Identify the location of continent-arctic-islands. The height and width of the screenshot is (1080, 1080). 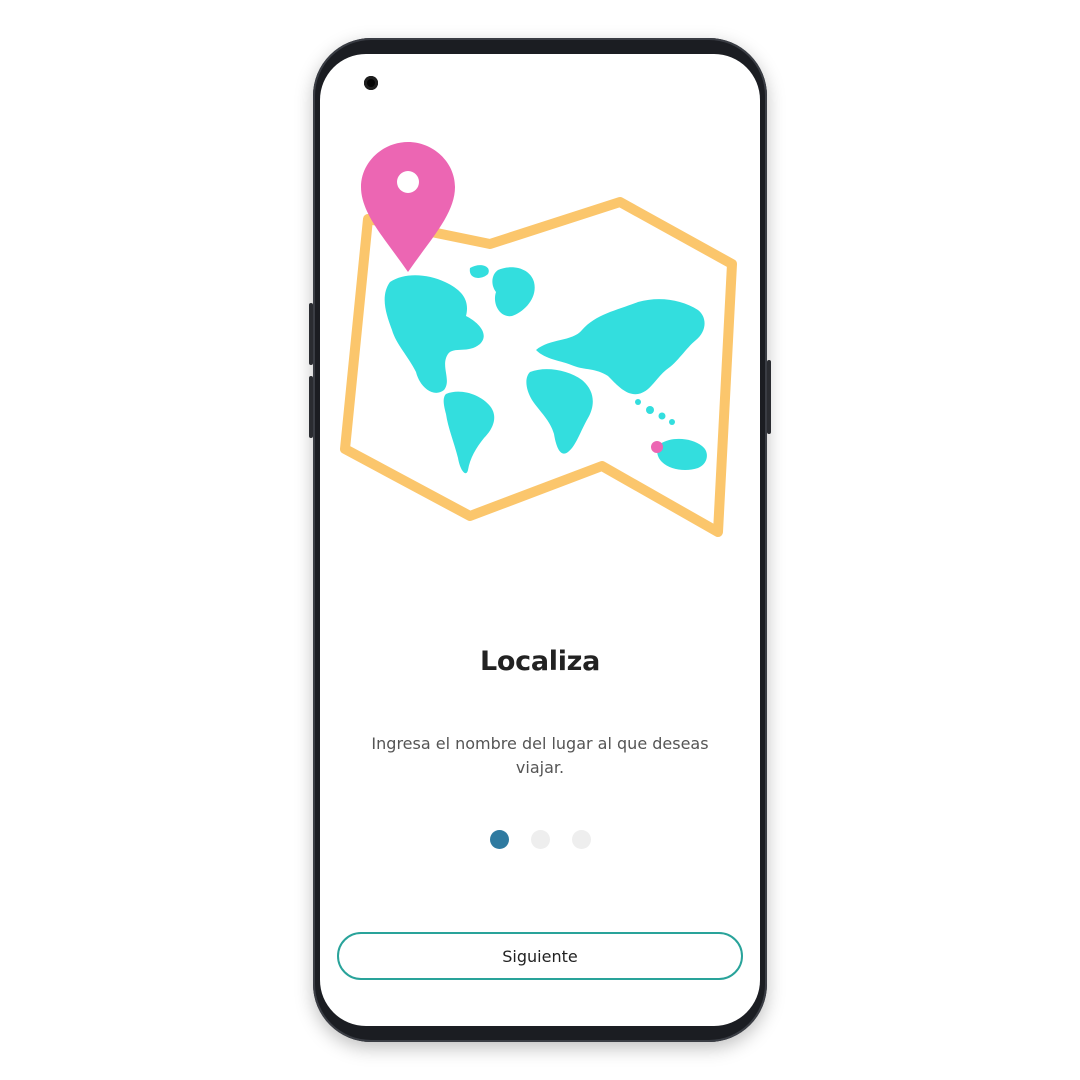
(479, 271).